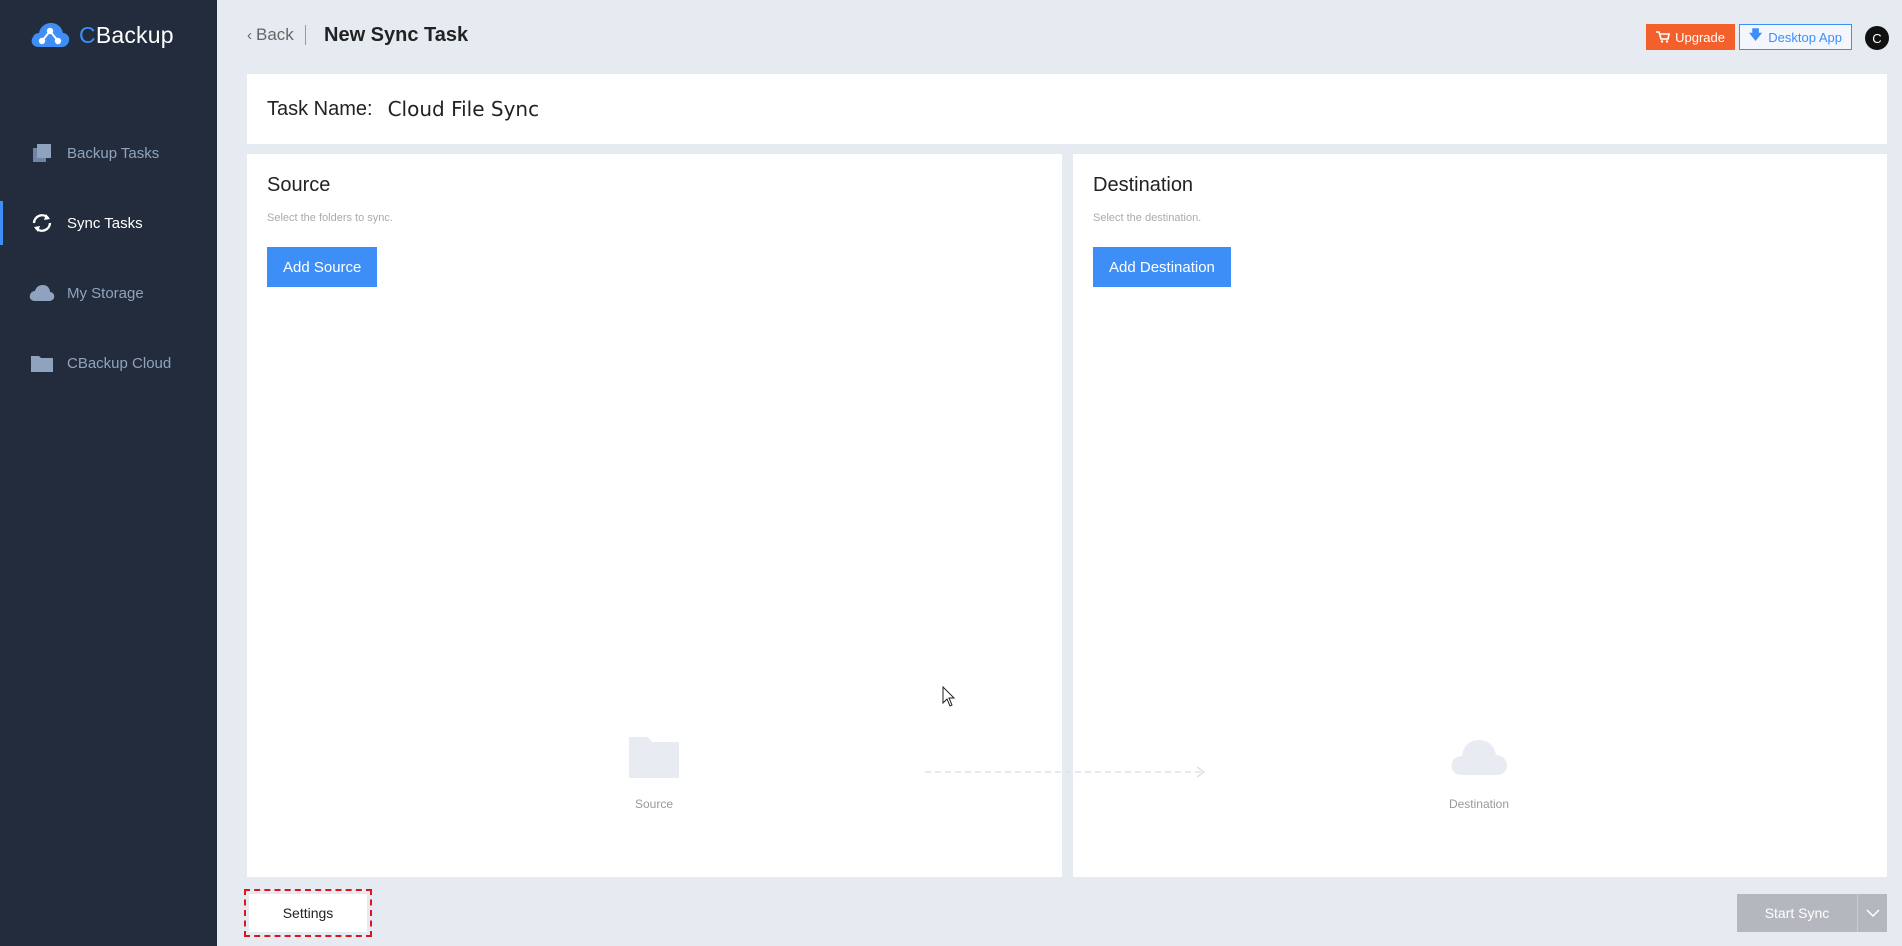 The height and width of the screenshot is (946, 1902). Describe the element at coordinates (949, 696) in the screenshot. I see `mouse-pointer-icon` at that location.